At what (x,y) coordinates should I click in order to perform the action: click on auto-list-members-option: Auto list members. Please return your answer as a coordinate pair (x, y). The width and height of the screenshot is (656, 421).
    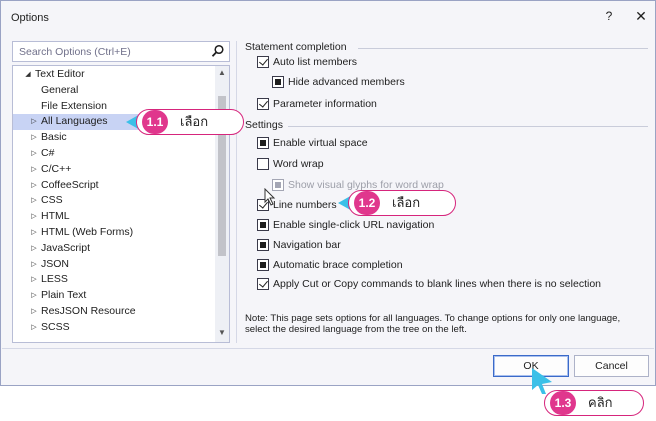
    Looking at the image, I should click on (357, 63).